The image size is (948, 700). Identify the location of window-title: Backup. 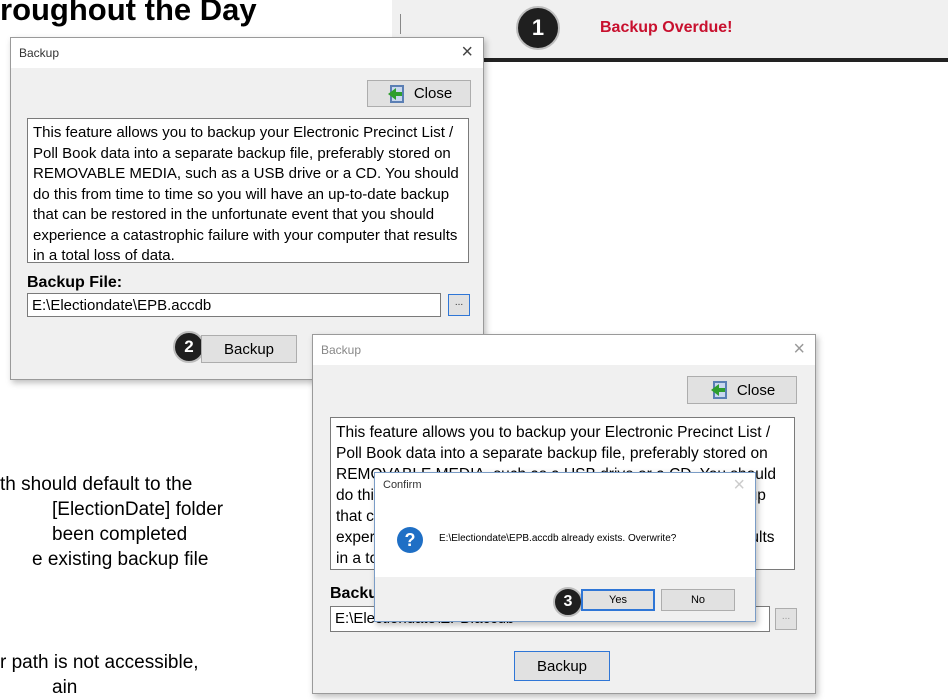
(39, 53).